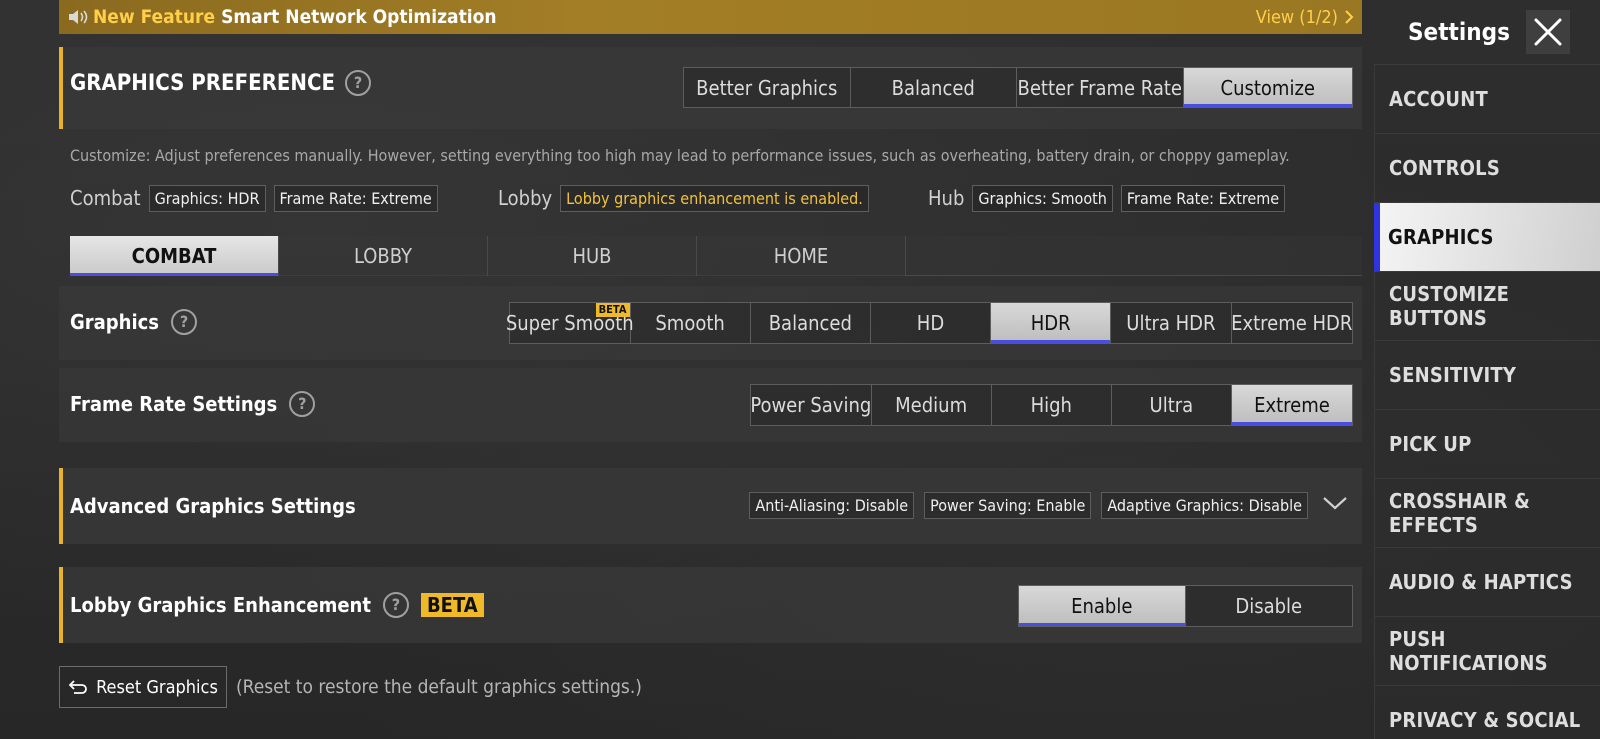 Image resolution: width=1600 pixels, height=739 pixels. What do you see at coordinates (1487, 99) in the screenshot?
I see `sidebar-item-account: ACCOUNT` at bounding box center [1487, 99].